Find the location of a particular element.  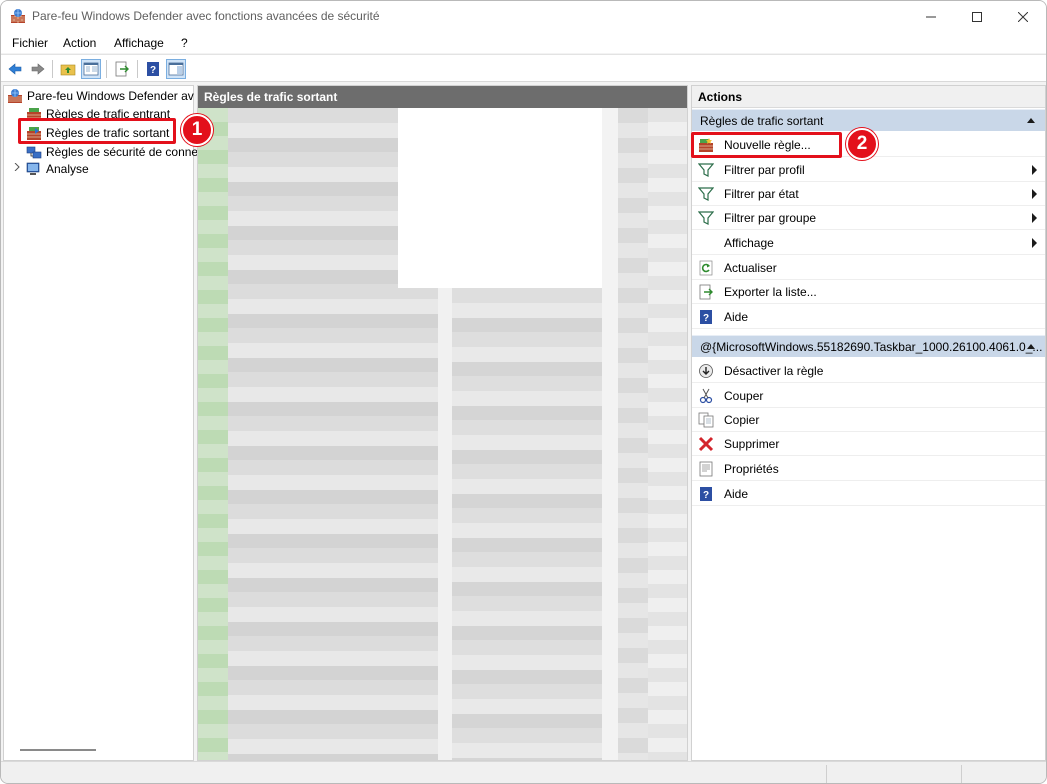

highlight-outbound-rules is located at coordinates (97, 131).